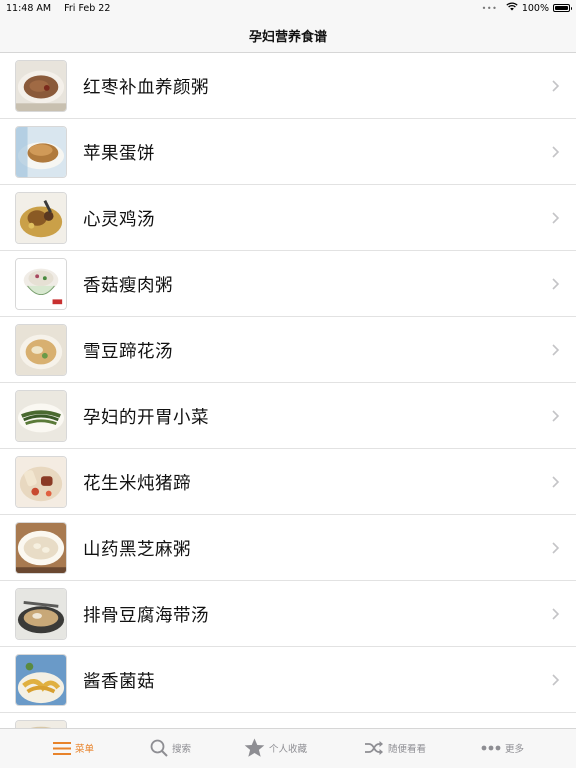 The width and height of the screenshot is (576, 768). I want to click on recipe-row-partial, so click(288, 721).